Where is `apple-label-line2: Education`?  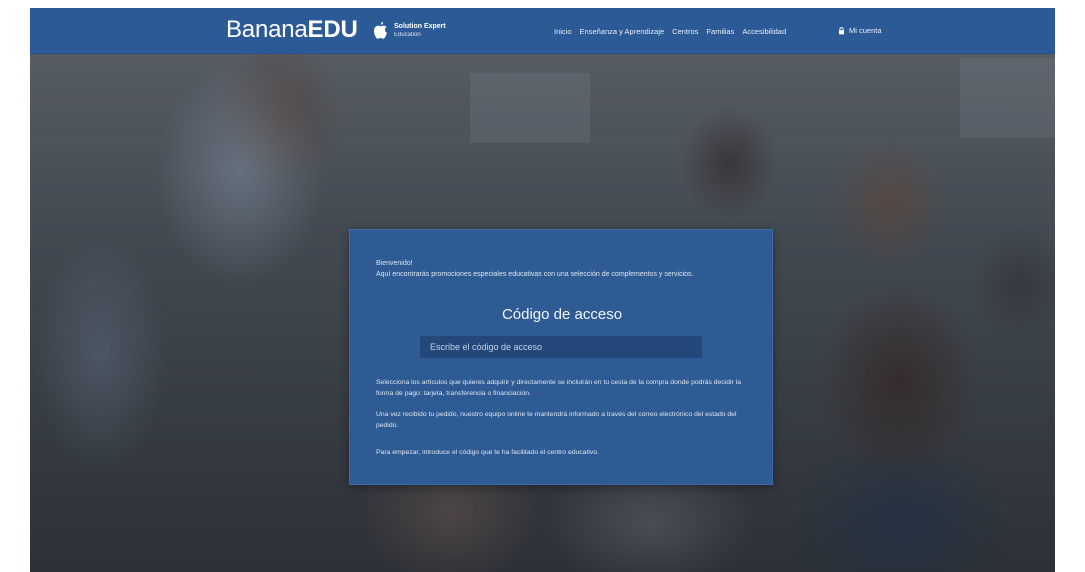
apple-label-line2: Education is located at coordinates (407, 35).